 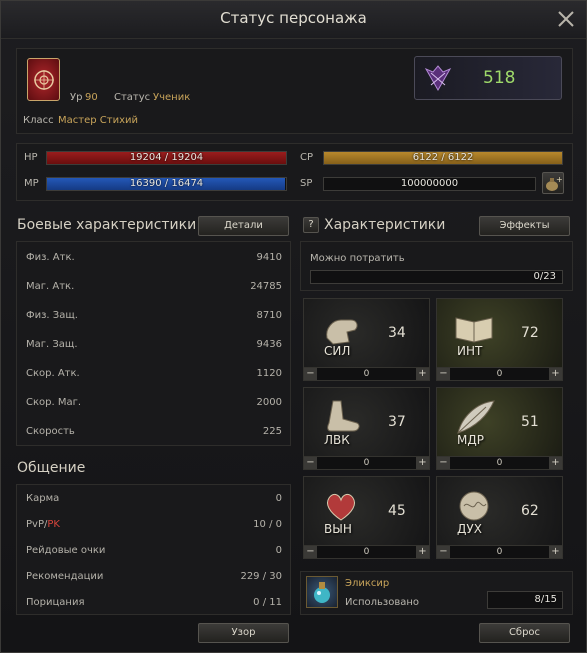 What do you see at coordinates (269, 373) in the screenshot?
I see `combat-stat-value: 1120` at bounding box center [269, 373].